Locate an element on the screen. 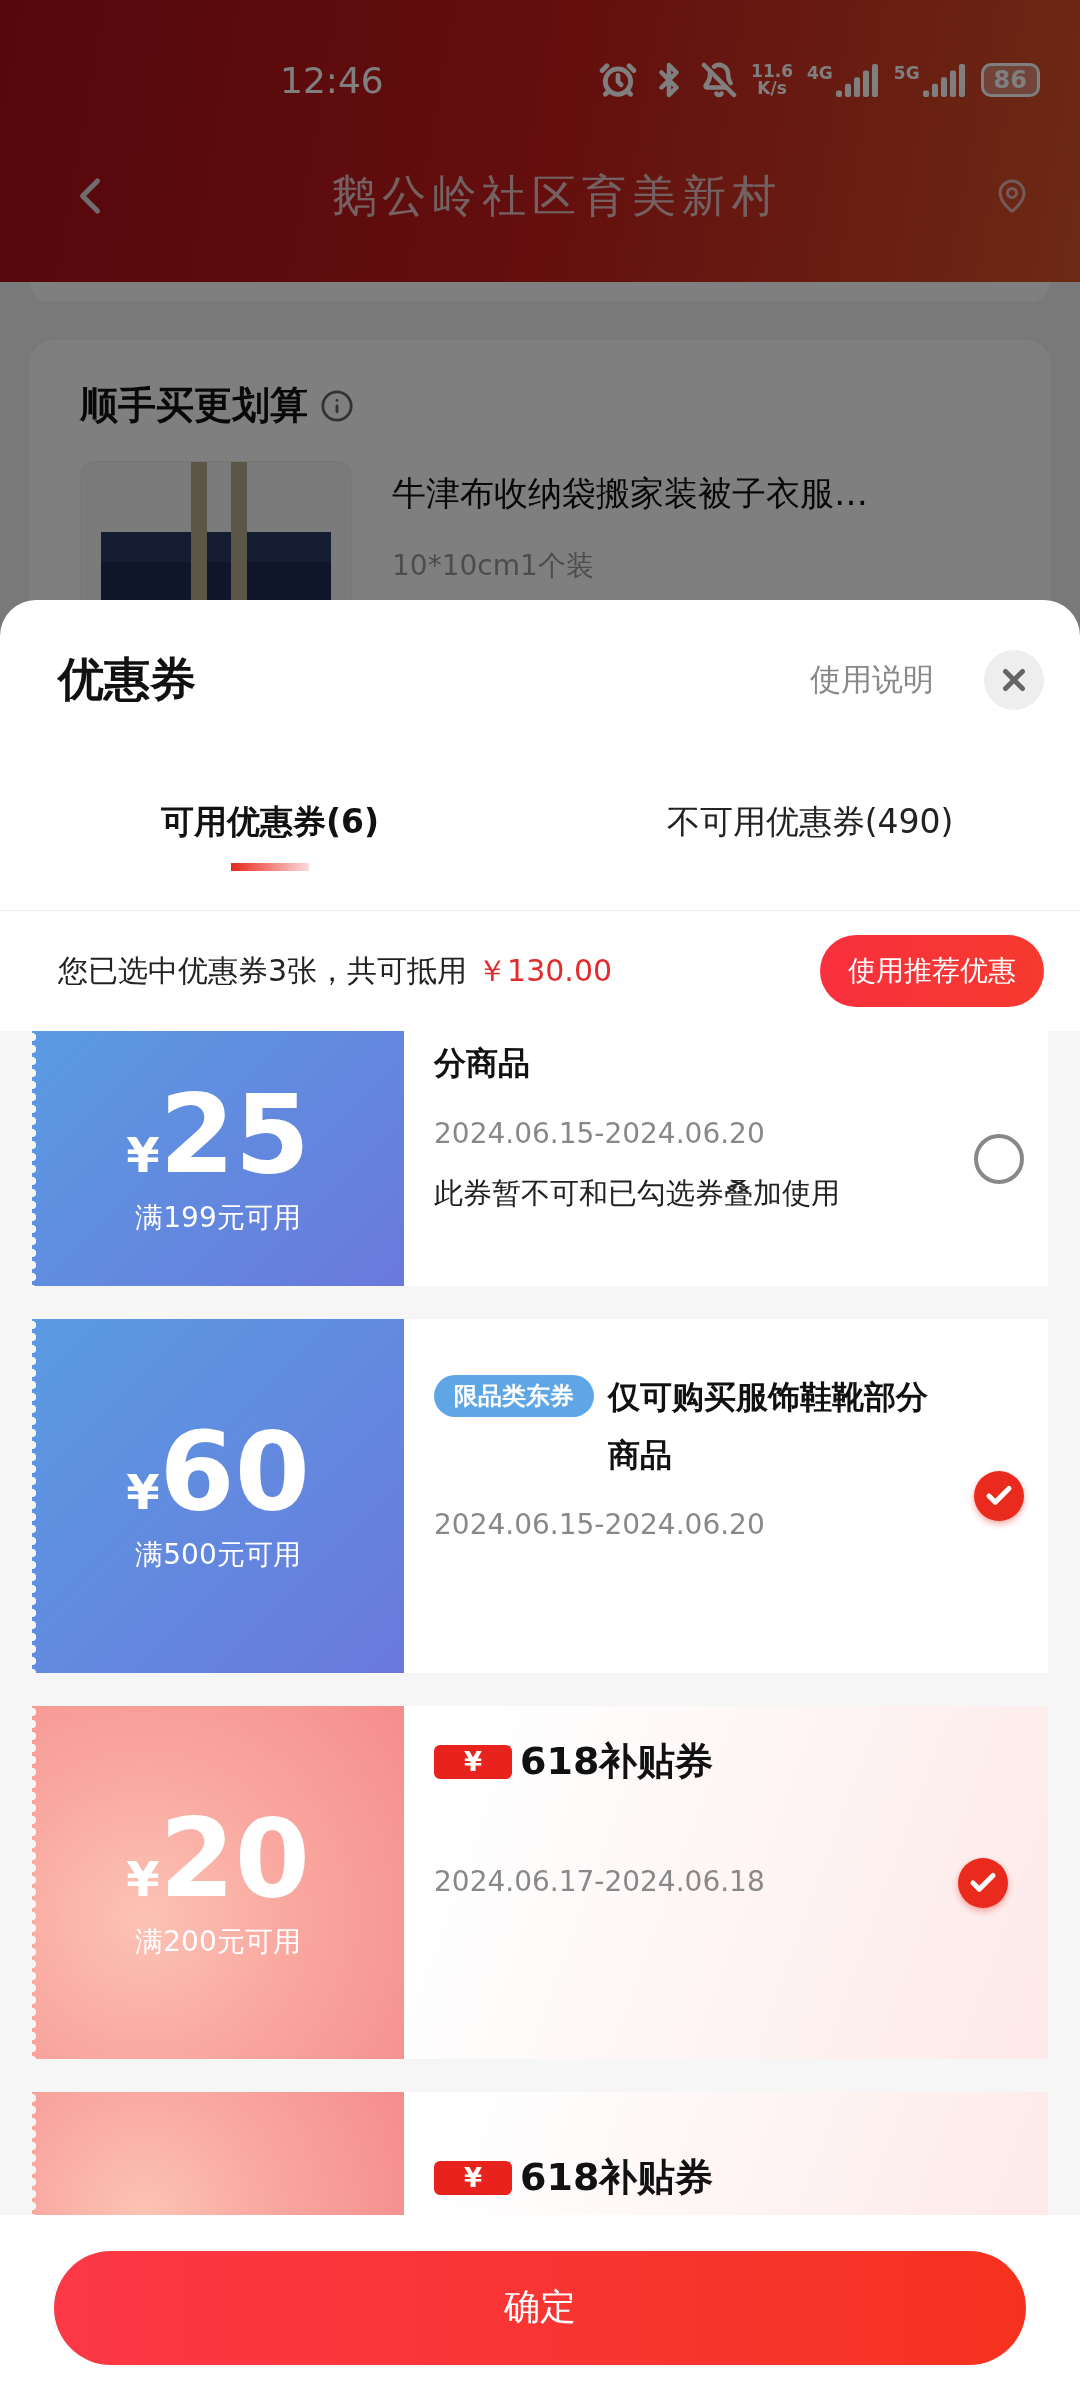  coupon-condition: 满199元可用 is located at coordinates (218, 1217).